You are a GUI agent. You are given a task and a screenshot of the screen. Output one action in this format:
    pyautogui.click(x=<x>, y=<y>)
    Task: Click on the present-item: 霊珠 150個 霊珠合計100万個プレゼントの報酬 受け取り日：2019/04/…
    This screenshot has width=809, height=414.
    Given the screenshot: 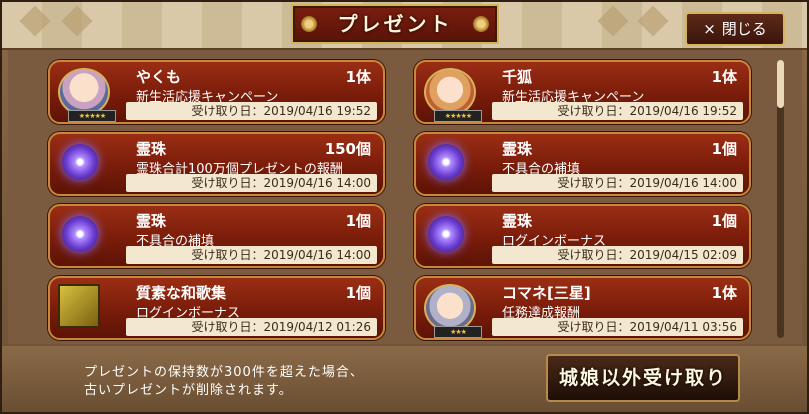 What is the action you would take?
    pyautogui.click(x=216, y=164)
    